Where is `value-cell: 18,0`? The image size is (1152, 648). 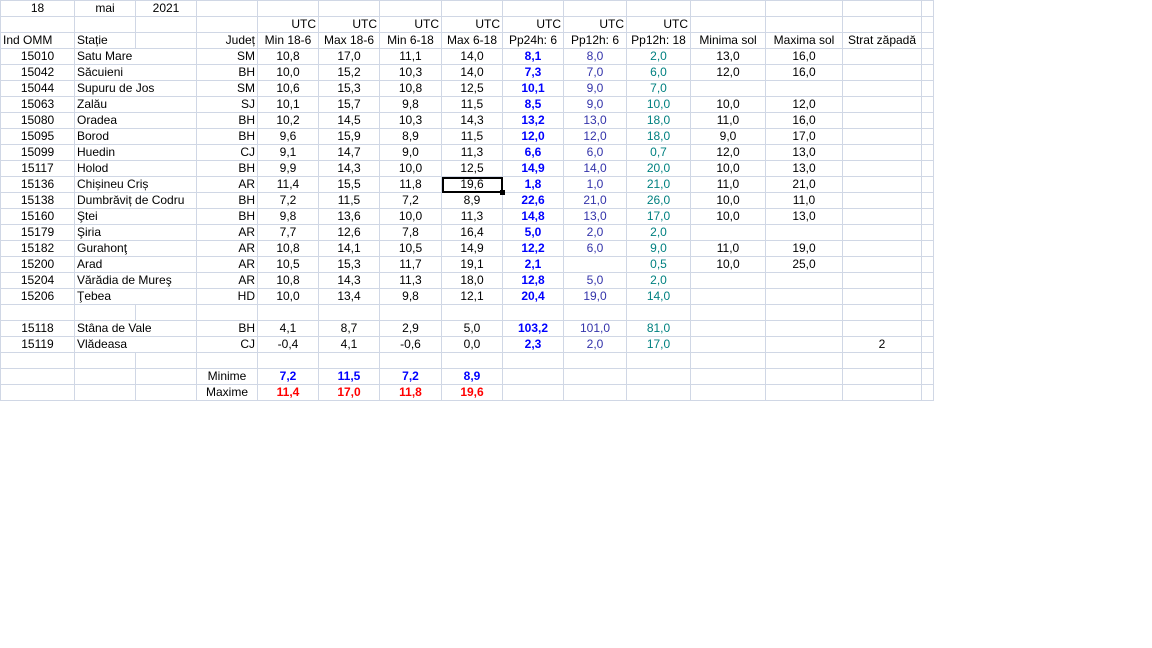
value-cell: 18,0 is located at coordinates (658, 120).